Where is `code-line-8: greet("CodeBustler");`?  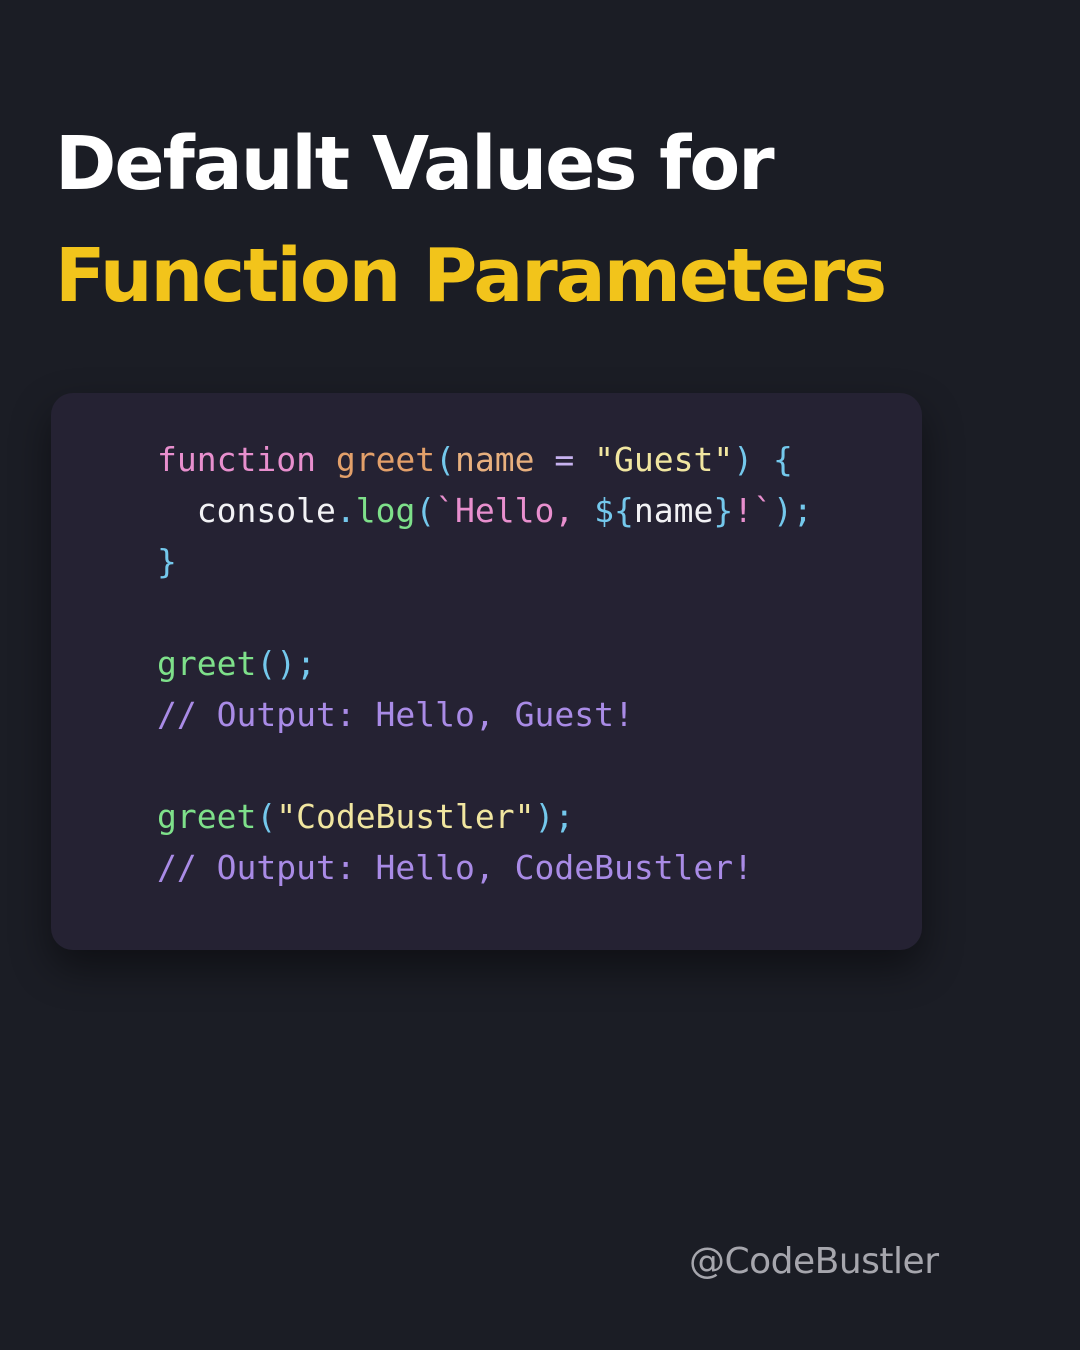
code-line-8: greet("CodeBustler"); is located at coordinates (365, 816).